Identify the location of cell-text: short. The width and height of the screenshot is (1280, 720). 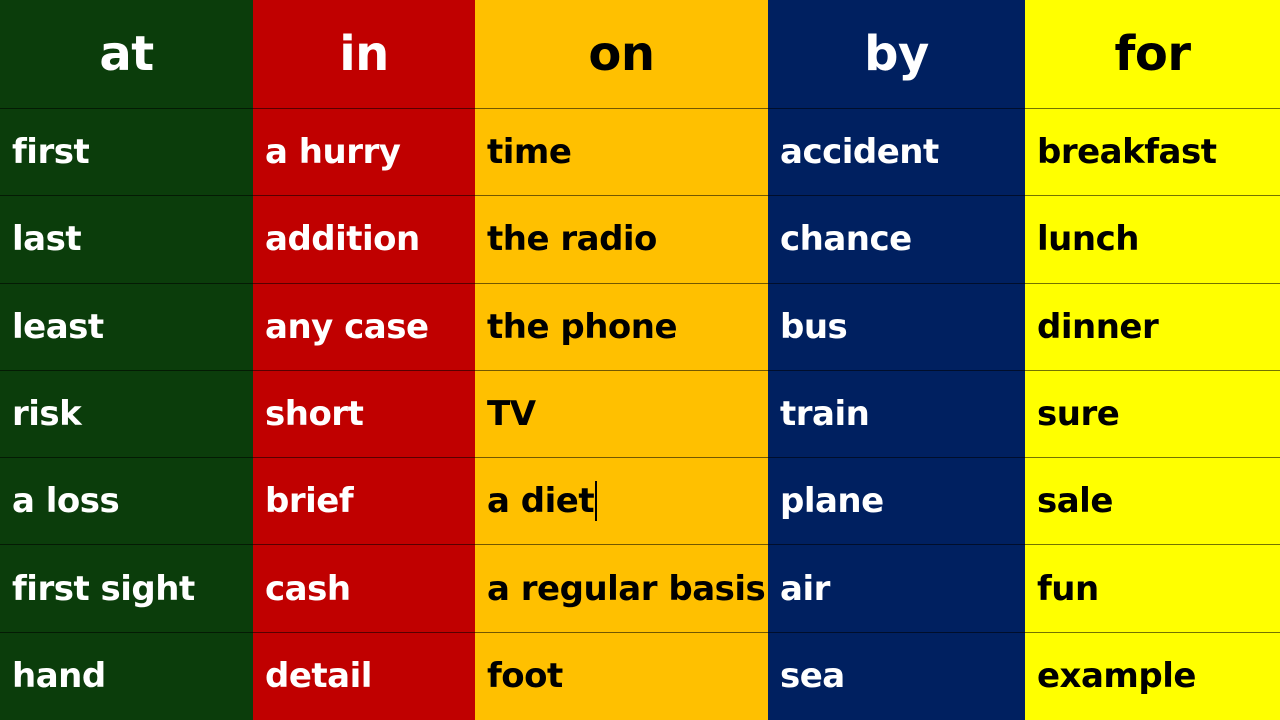
(314, 413).